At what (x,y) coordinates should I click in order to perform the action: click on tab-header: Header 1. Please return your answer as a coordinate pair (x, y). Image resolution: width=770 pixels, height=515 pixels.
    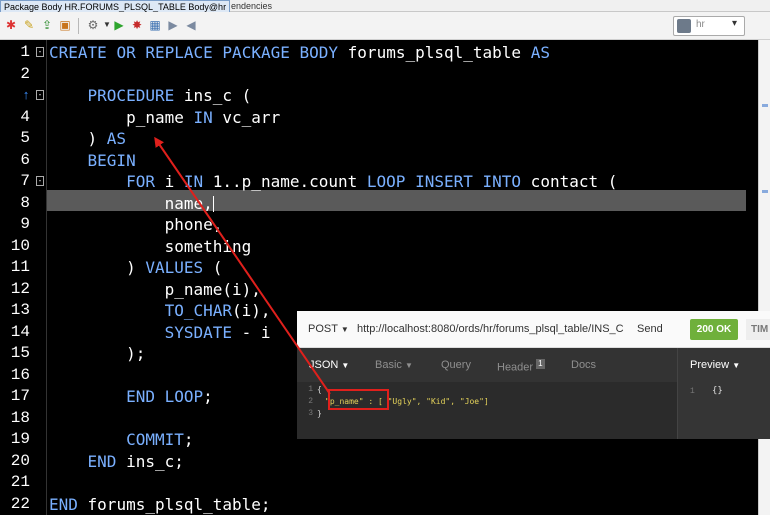
    Looking at the image, I should click on (521, 366).